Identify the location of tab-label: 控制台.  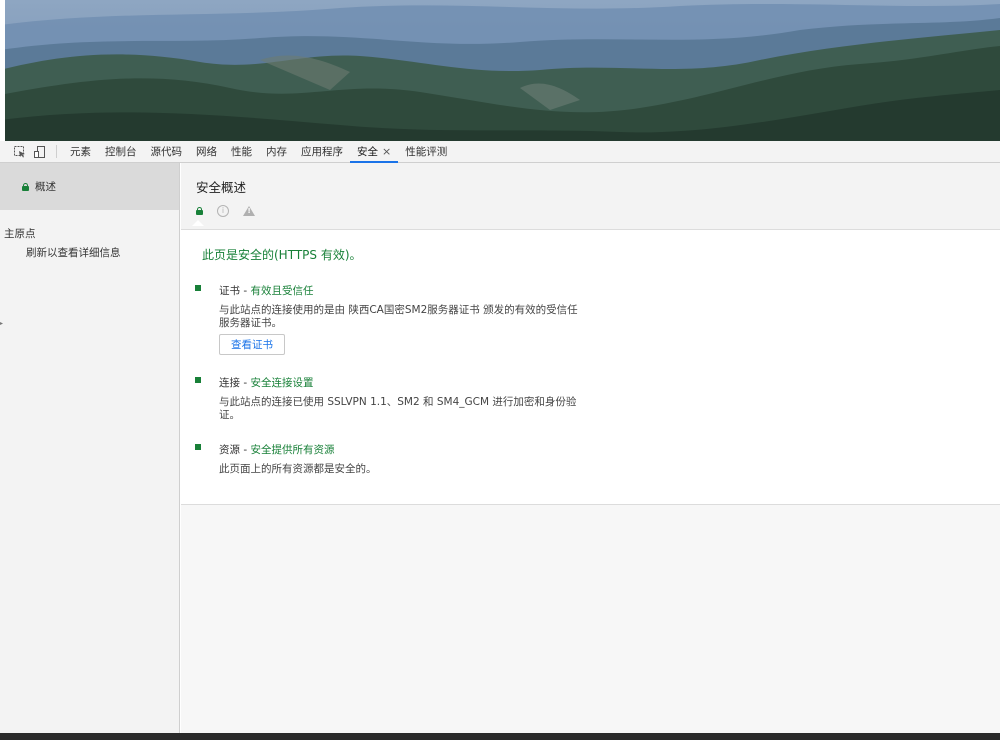
(121, 152).